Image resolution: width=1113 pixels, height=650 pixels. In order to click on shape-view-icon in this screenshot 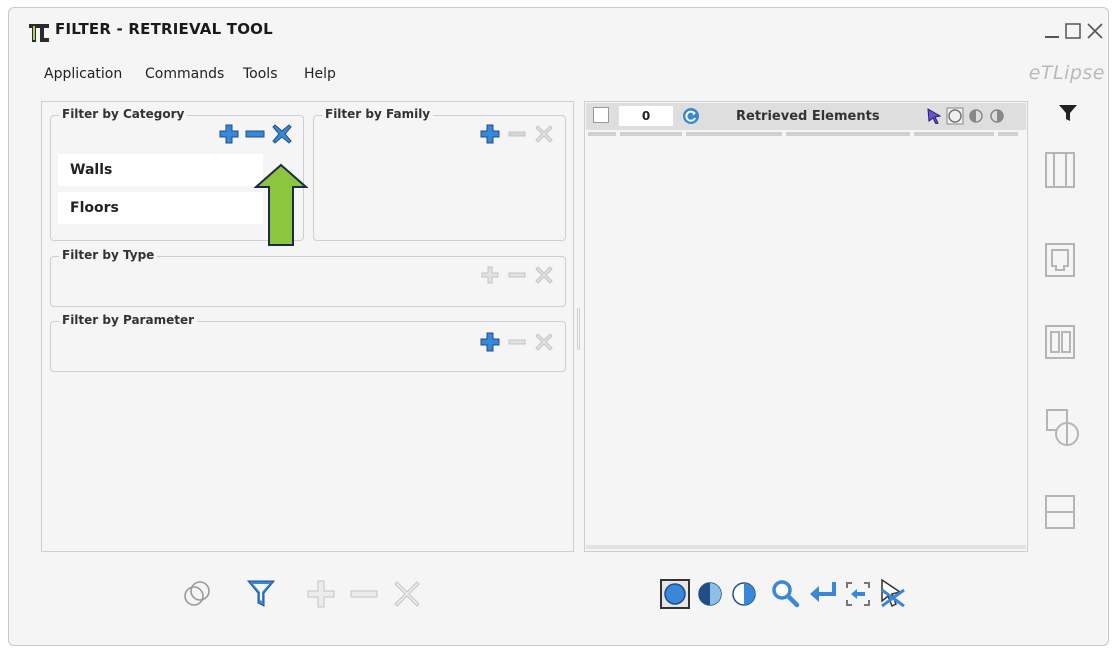, I will do `click(1062, 428)`.